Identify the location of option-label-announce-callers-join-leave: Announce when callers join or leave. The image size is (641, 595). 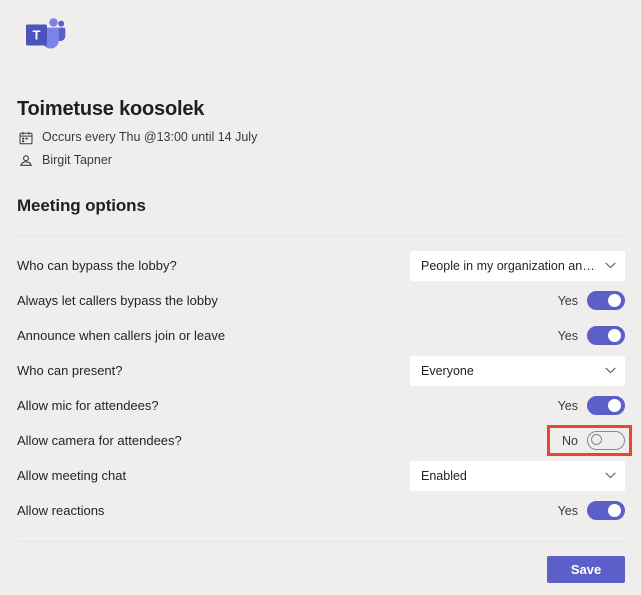
(121, 335).